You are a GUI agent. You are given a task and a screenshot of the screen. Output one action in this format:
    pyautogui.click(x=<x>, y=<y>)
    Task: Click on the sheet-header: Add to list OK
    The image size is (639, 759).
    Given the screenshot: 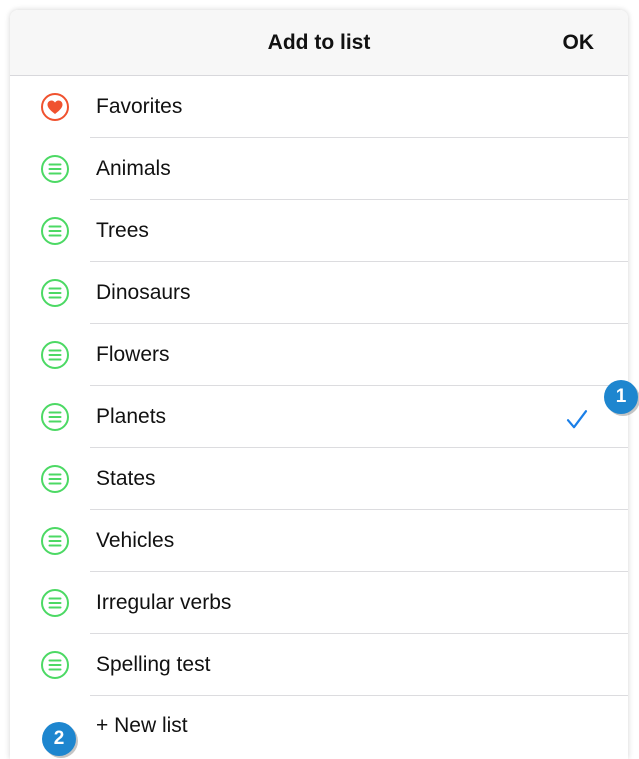 What is the action you would take?
    pyautogui.click(x=319, y=43)
    